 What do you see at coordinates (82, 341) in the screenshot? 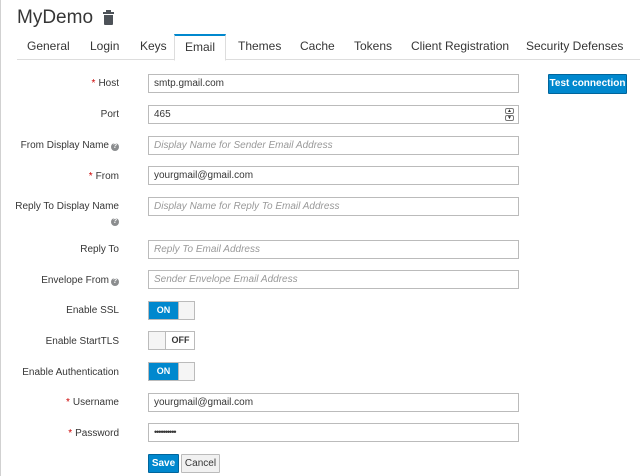
I see `enable-starttls-label: Enable StartTLS` at bounding box center [82, 341].